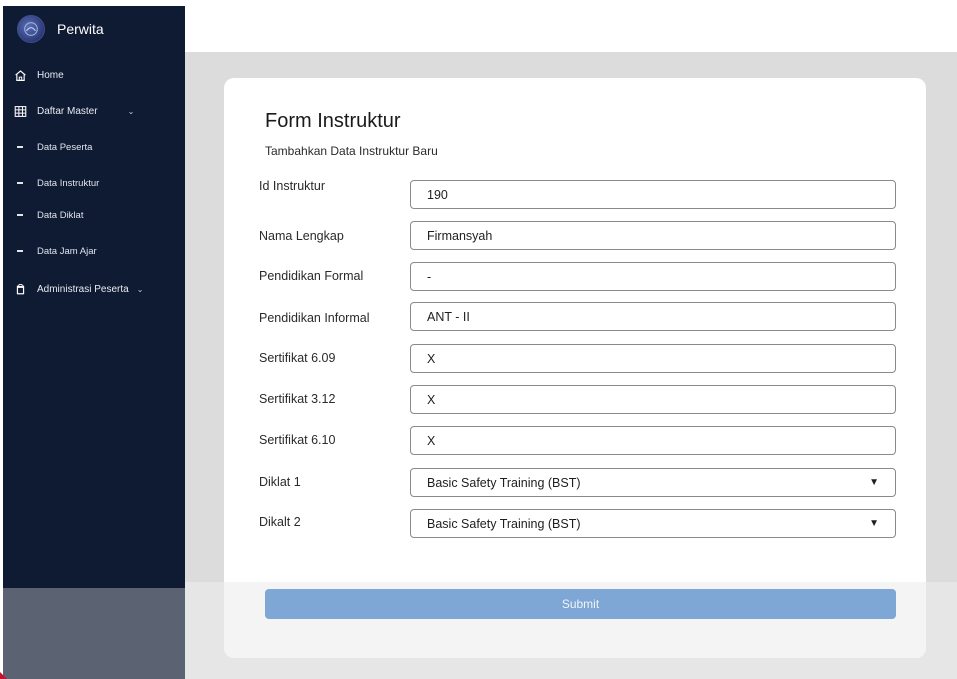 Image resolution: width=957 pixels, height=679 pixels. What do you see at coordinates (60, 215) in the screenshot?
I see `sidebar-item-label: Data Diklat` at bounding box center [60, 215].